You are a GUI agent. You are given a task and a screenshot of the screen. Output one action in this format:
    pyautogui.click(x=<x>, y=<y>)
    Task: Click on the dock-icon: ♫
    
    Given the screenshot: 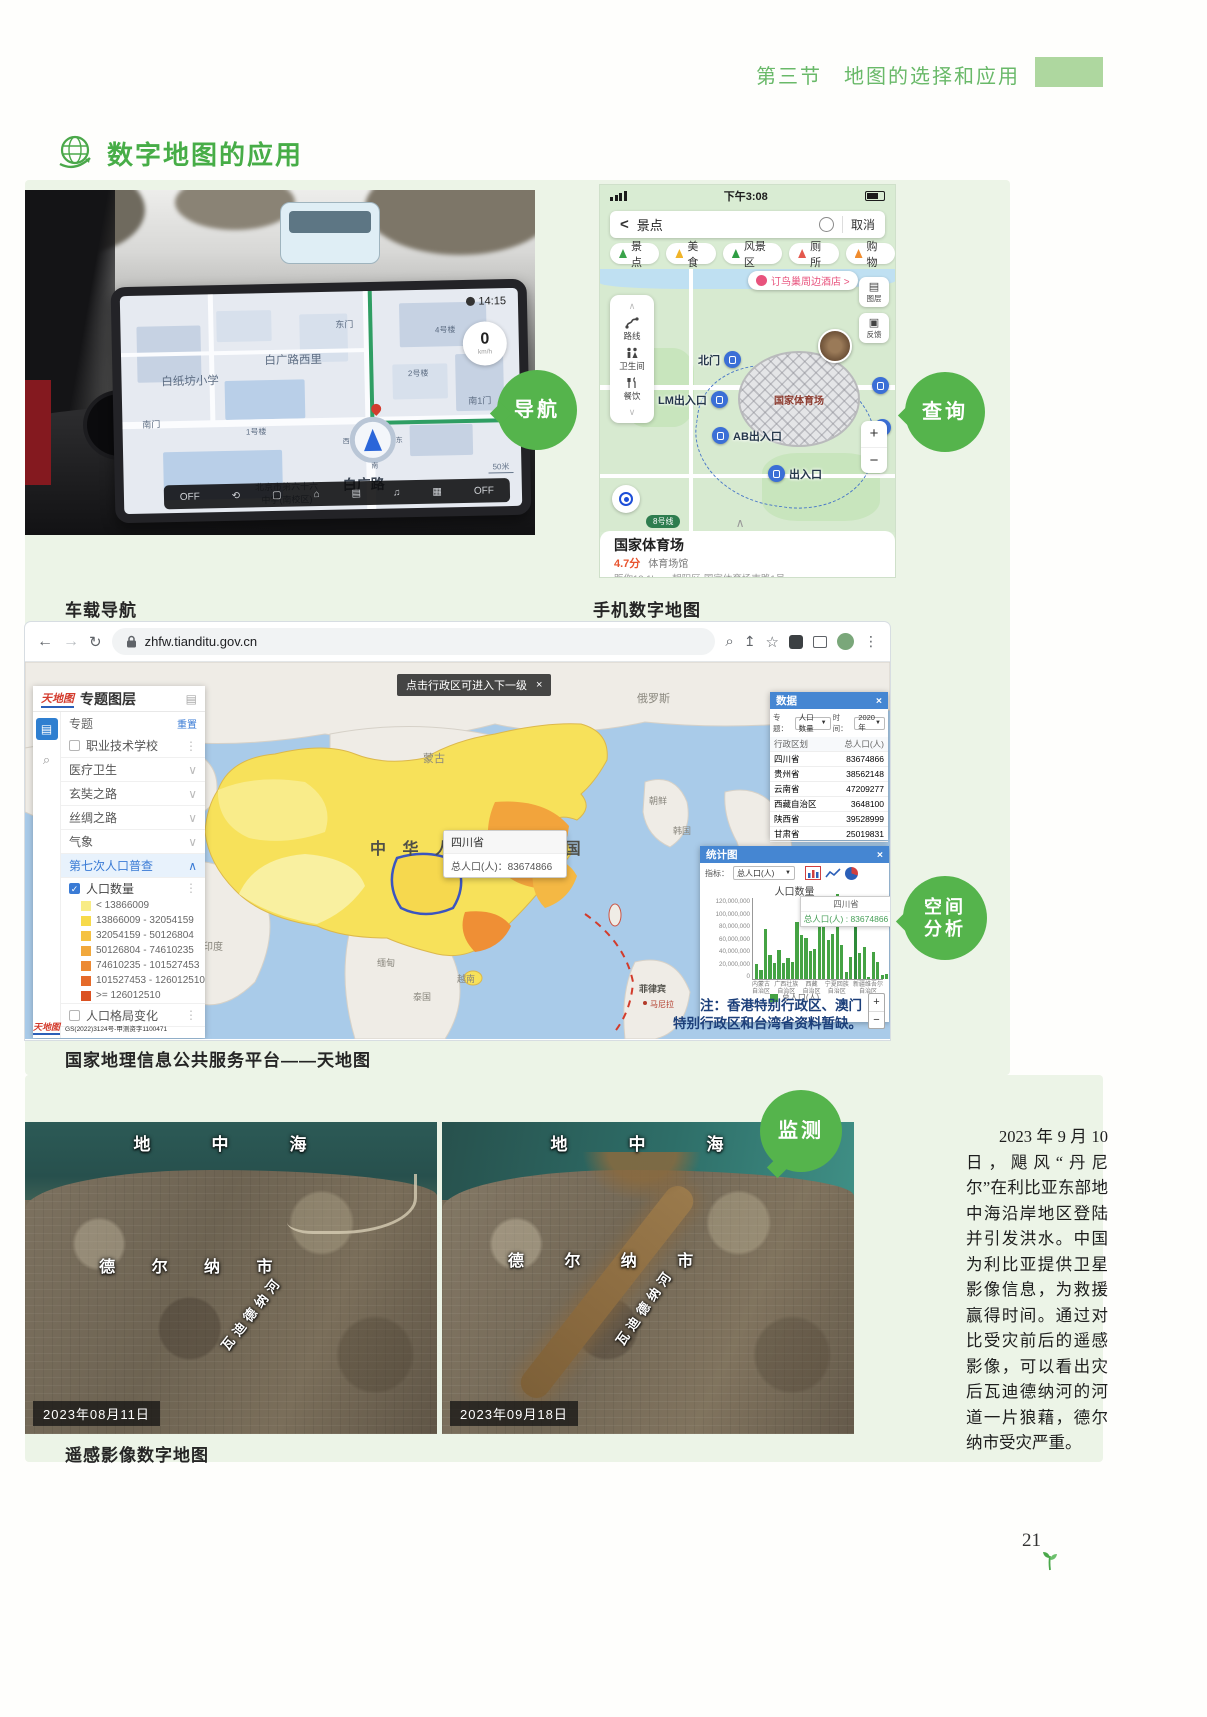 What is the action you would take?
    pyautogui.click(x=397, y=492)
    